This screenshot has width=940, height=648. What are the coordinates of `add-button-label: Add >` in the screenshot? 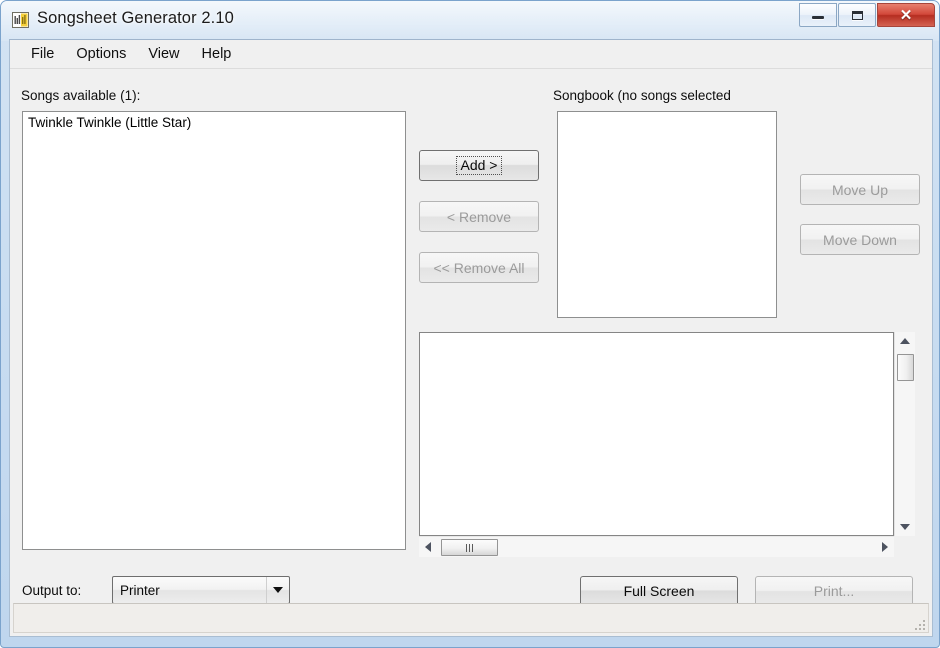 It's located at (479, 165).